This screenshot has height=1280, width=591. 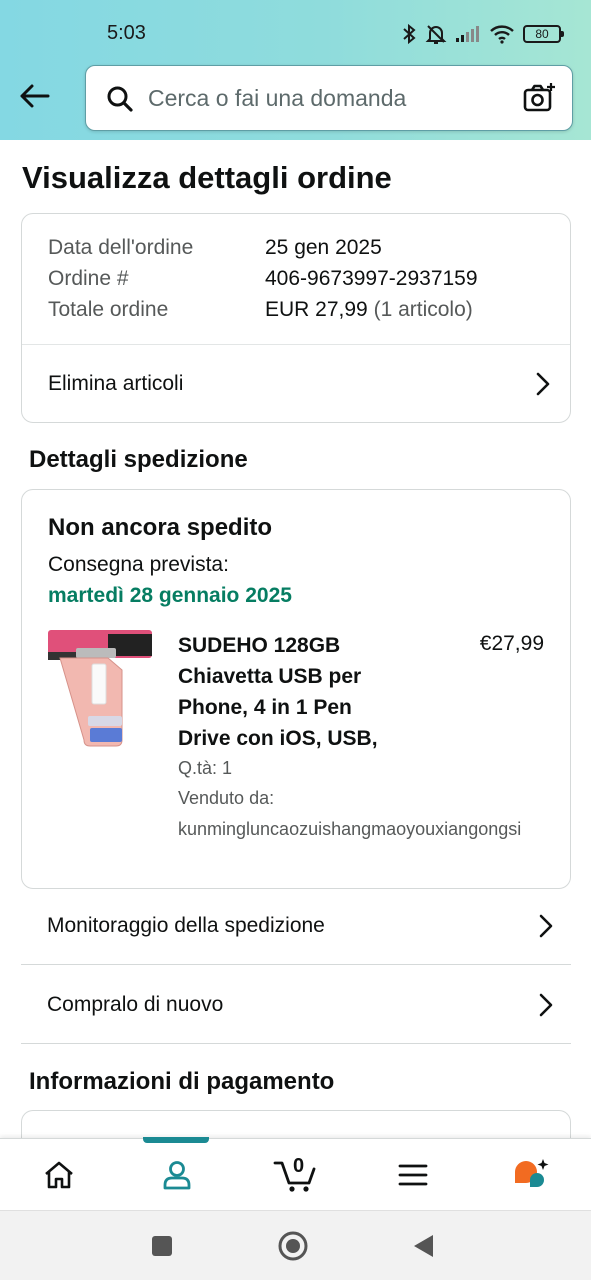 I want to click on seller-name: kunminglunсaozuishangmaoyouxiangongsi, so click(x=349, y=829).